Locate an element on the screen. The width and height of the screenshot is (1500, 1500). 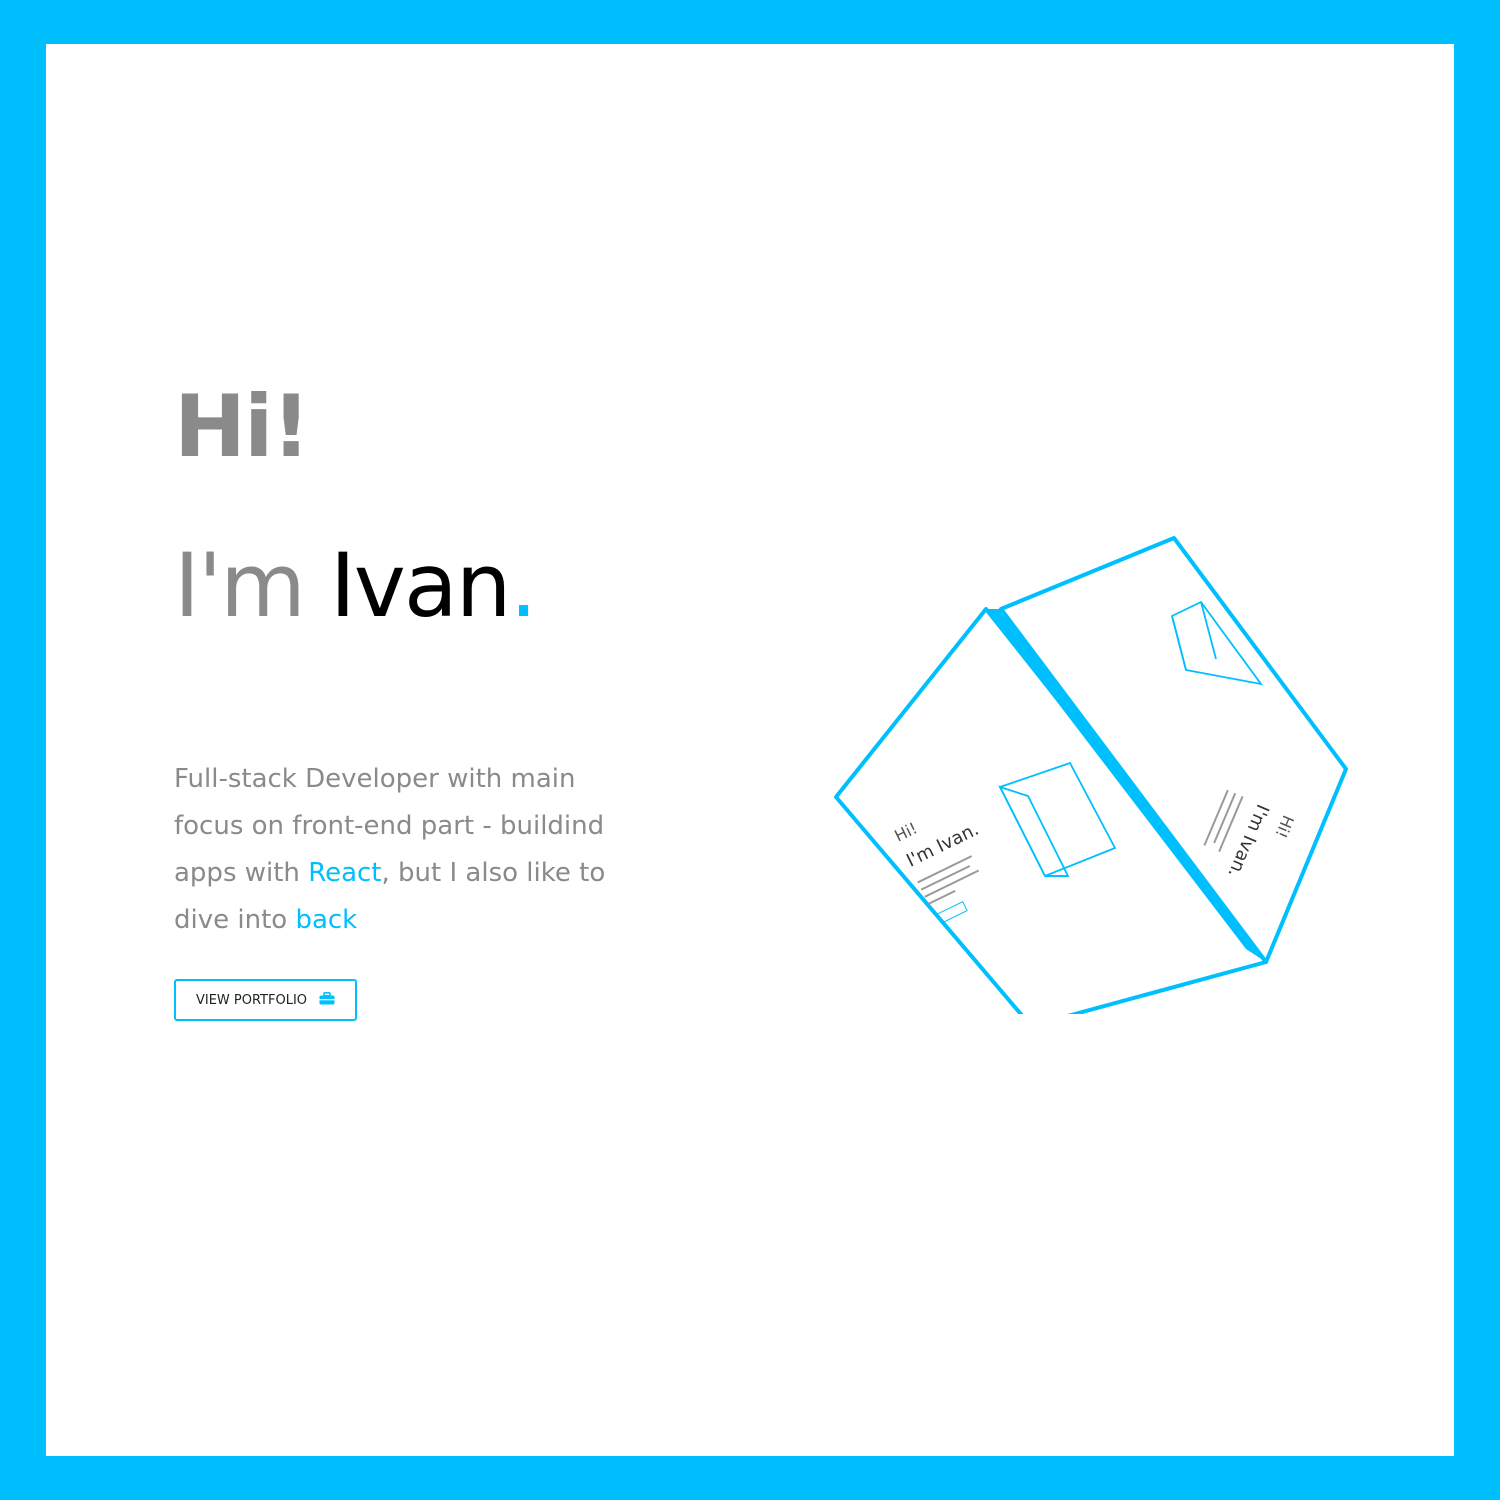
greeting-heading: Hi! is located at coordinates (242, 427).